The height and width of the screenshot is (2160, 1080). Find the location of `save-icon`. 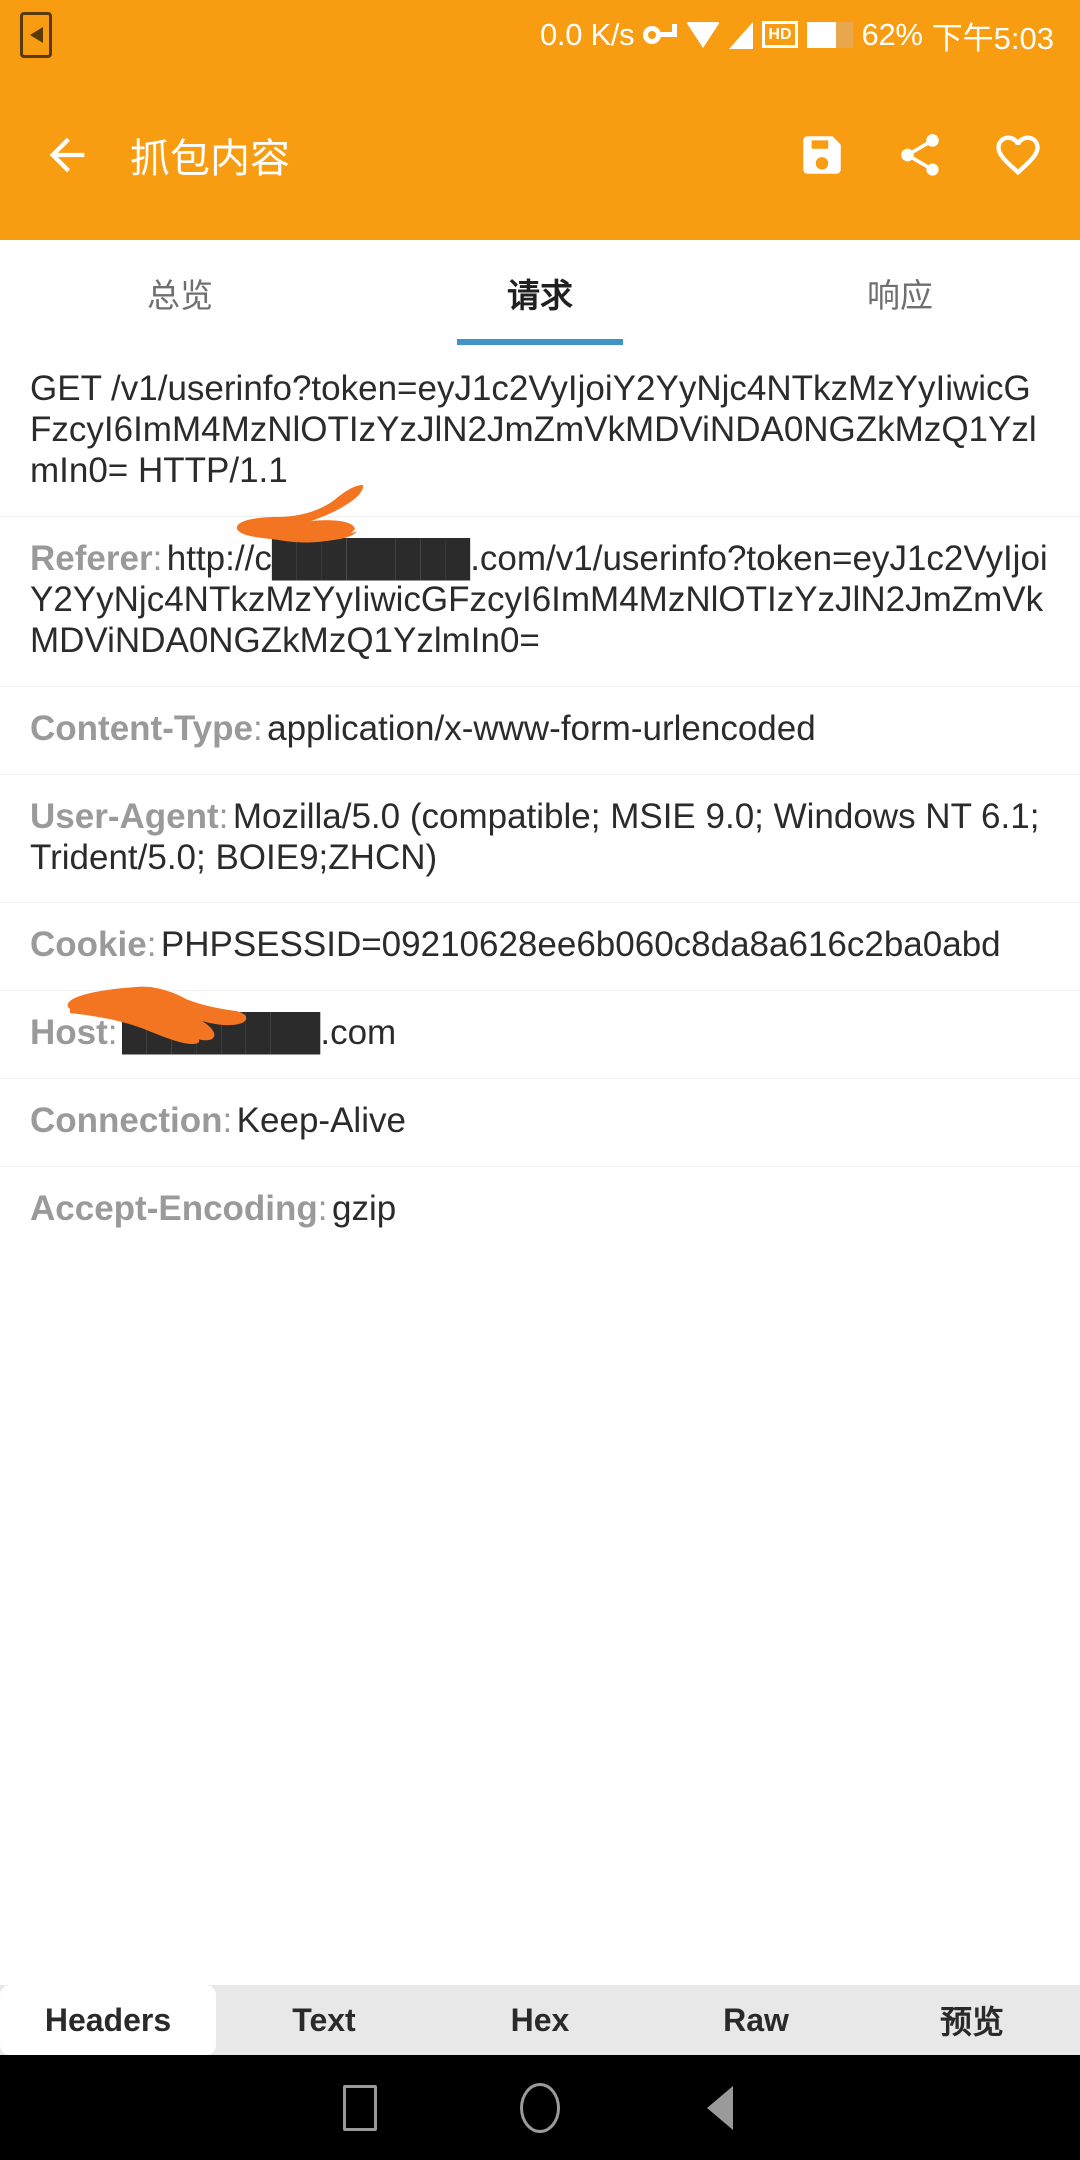

save-icon is located at coordinates (822, 155).